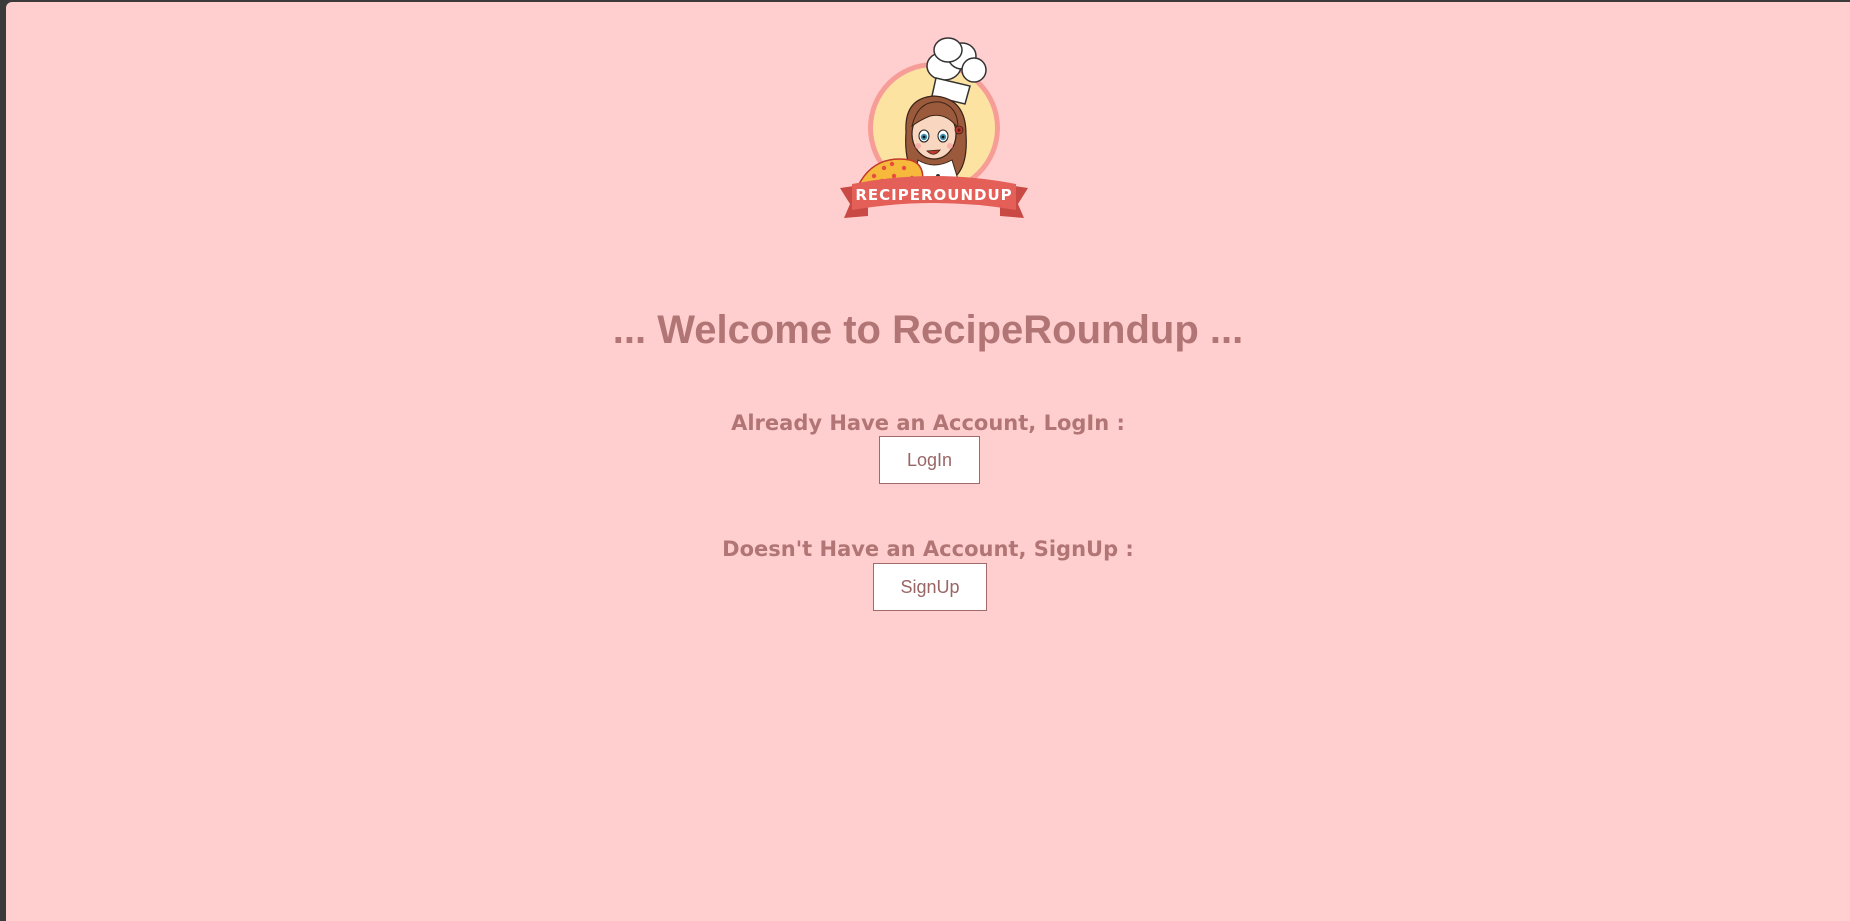 This screenshot has width=1850, height=921. I want to click on signup-button: SignUp, so click(930, 587).